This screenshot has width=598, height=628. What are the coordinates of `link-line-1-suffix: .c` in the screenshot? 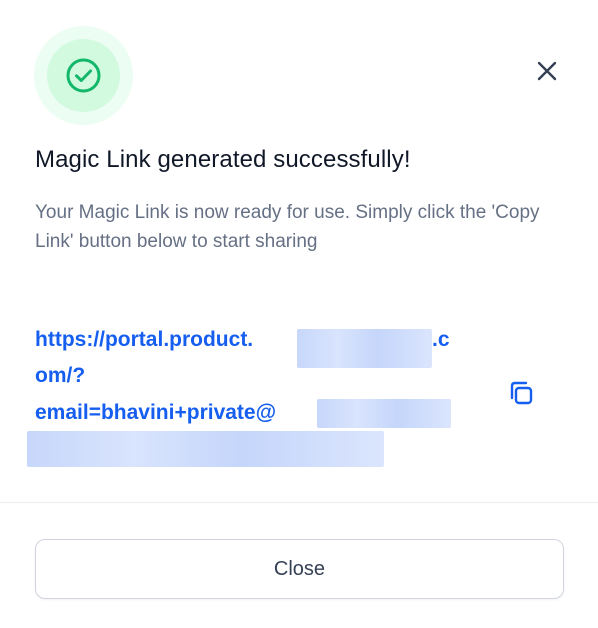 It's located at (441, 339).